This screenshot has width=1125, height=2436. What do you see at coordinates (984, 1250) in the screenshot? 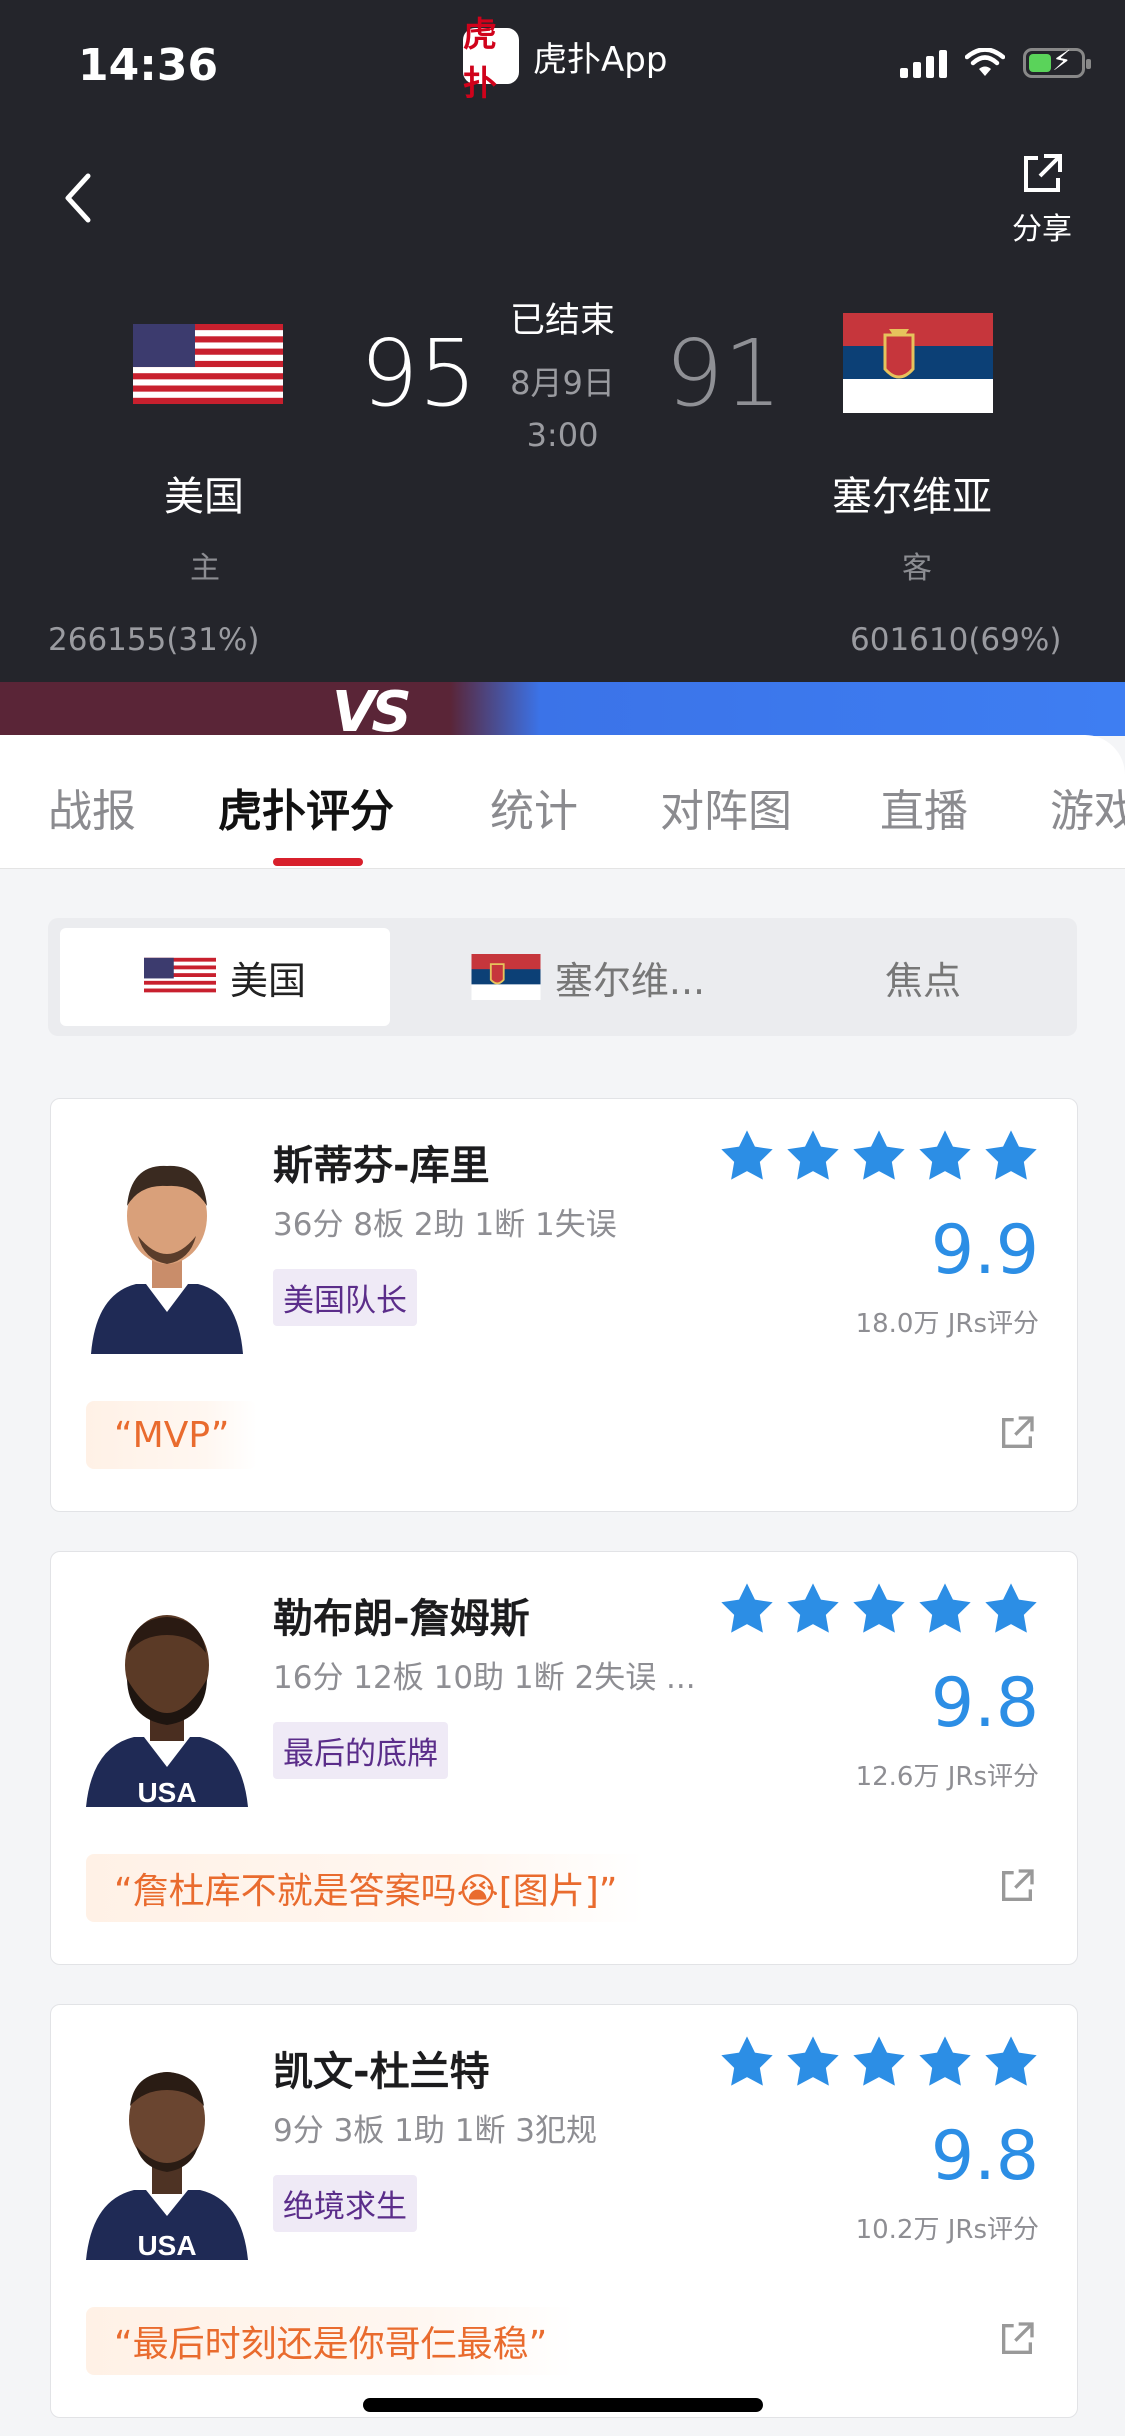
I see `player-rating: 9.9` at bounding box center [984, 1250].